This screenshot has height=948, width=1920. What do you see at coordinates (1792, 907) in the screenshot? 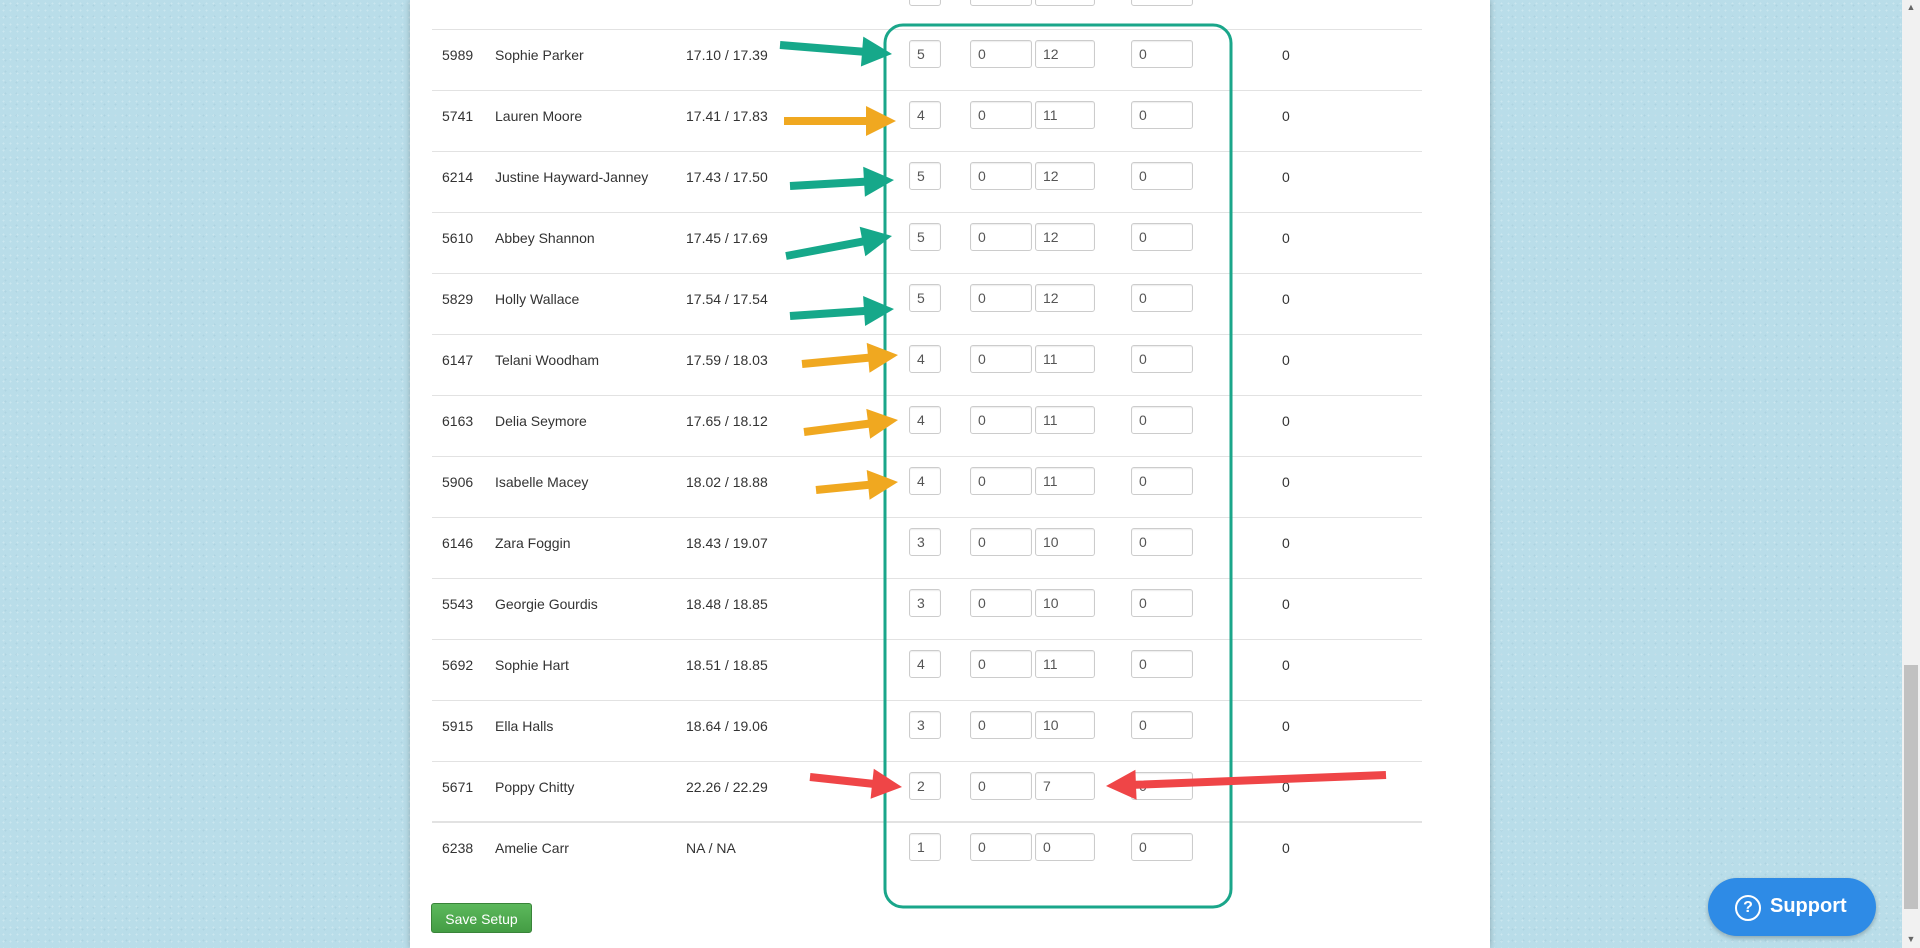
I see `support-button: ? Support` at bounding box center [1792, 907].